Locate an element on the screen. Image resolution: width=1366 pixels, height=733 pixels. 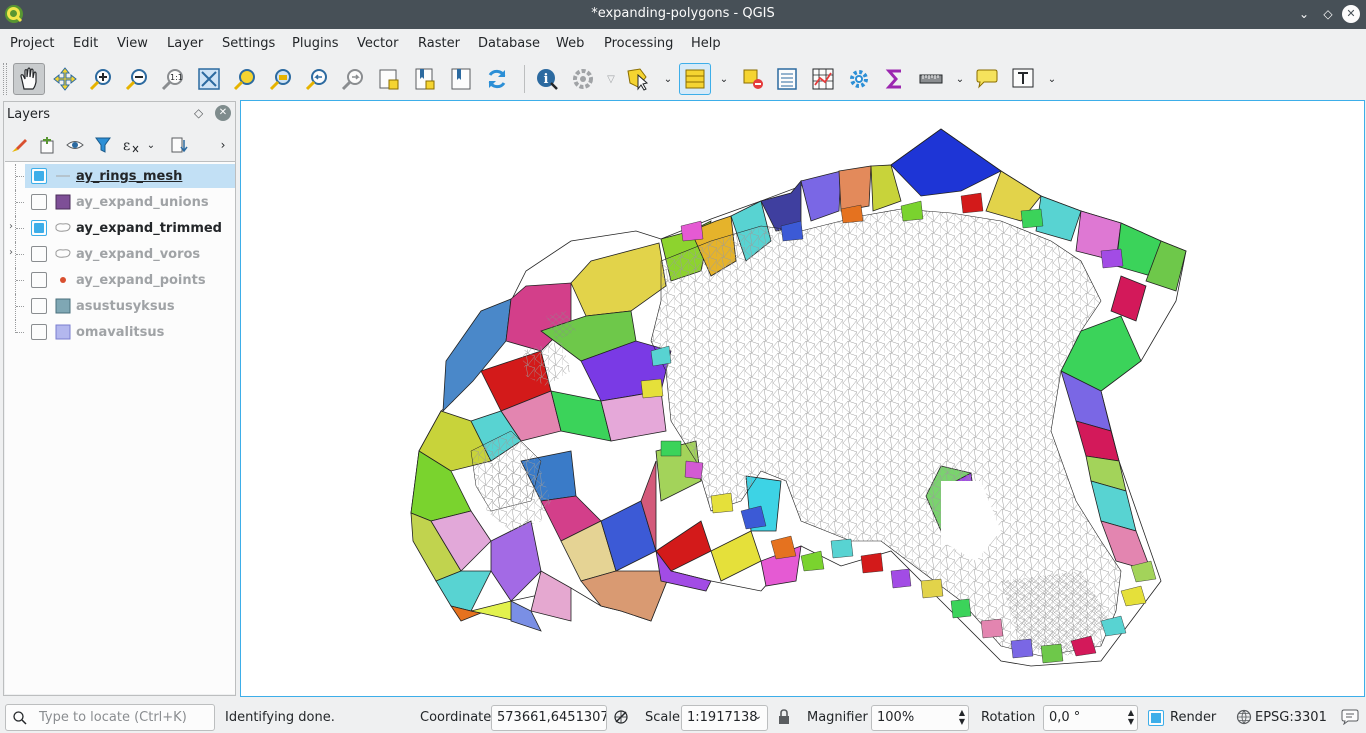
zoom-out-button is located at coordinates (137, 79).